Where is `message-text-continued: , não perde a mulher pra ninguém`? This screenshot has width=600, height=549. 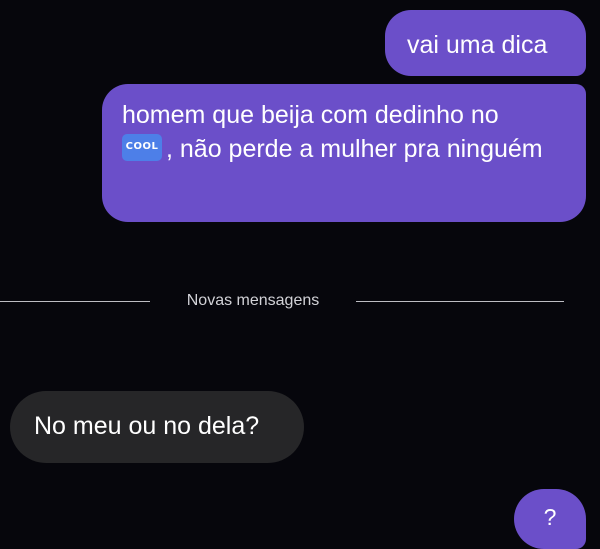 message-text-continued: , não perde a mulher pra ninguém is located at coordinates (354, 149).